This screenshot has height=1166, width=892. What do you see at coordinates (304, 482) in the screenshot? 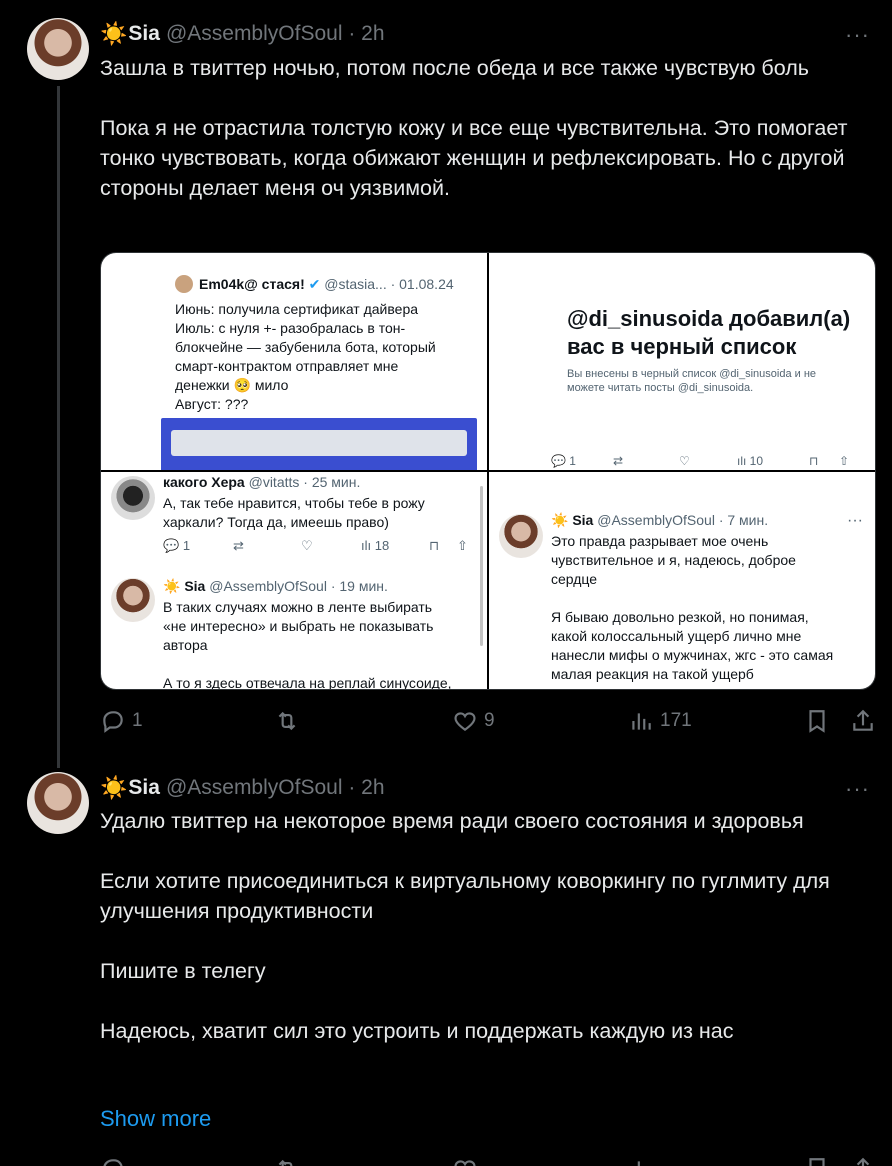
I see `mini-handle: @vitatts · 25 мин.` at bounding box center [304, 482].